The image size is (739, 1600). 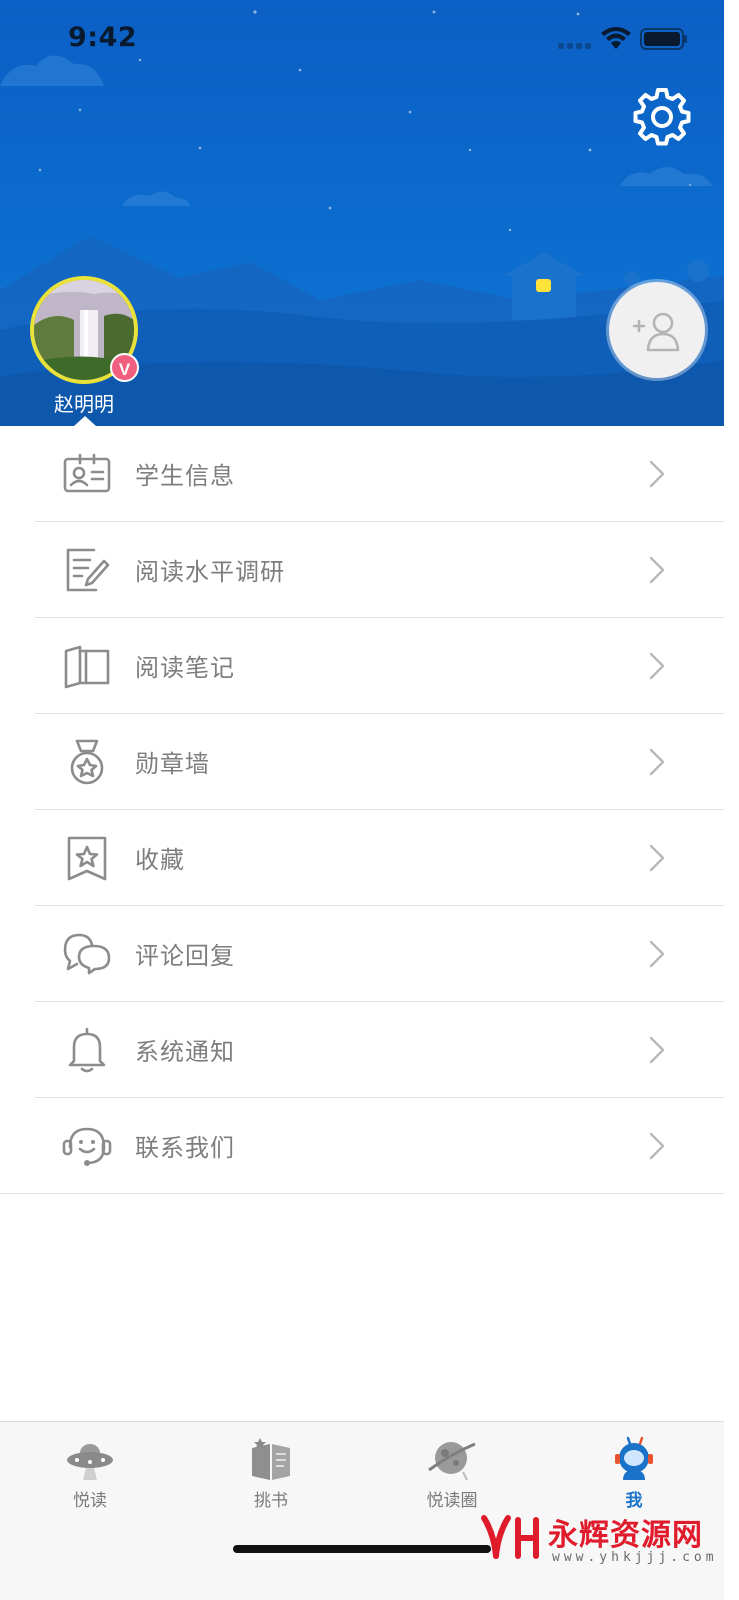 What do you see at coordinates (160, 860) in the screenshot?
I see `menu-label: 收藏` at bounding box center [160, 860].